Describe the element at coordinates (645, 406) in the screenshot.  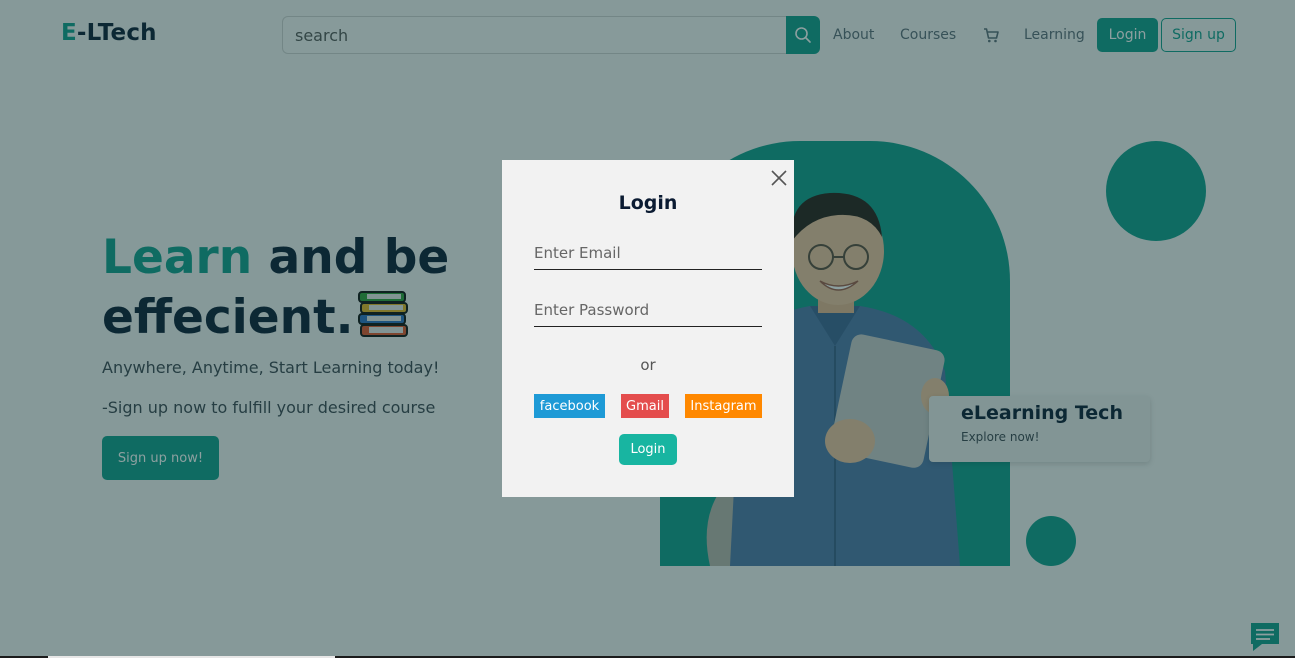
I see `gmail-login-button: Gmail` at that location.